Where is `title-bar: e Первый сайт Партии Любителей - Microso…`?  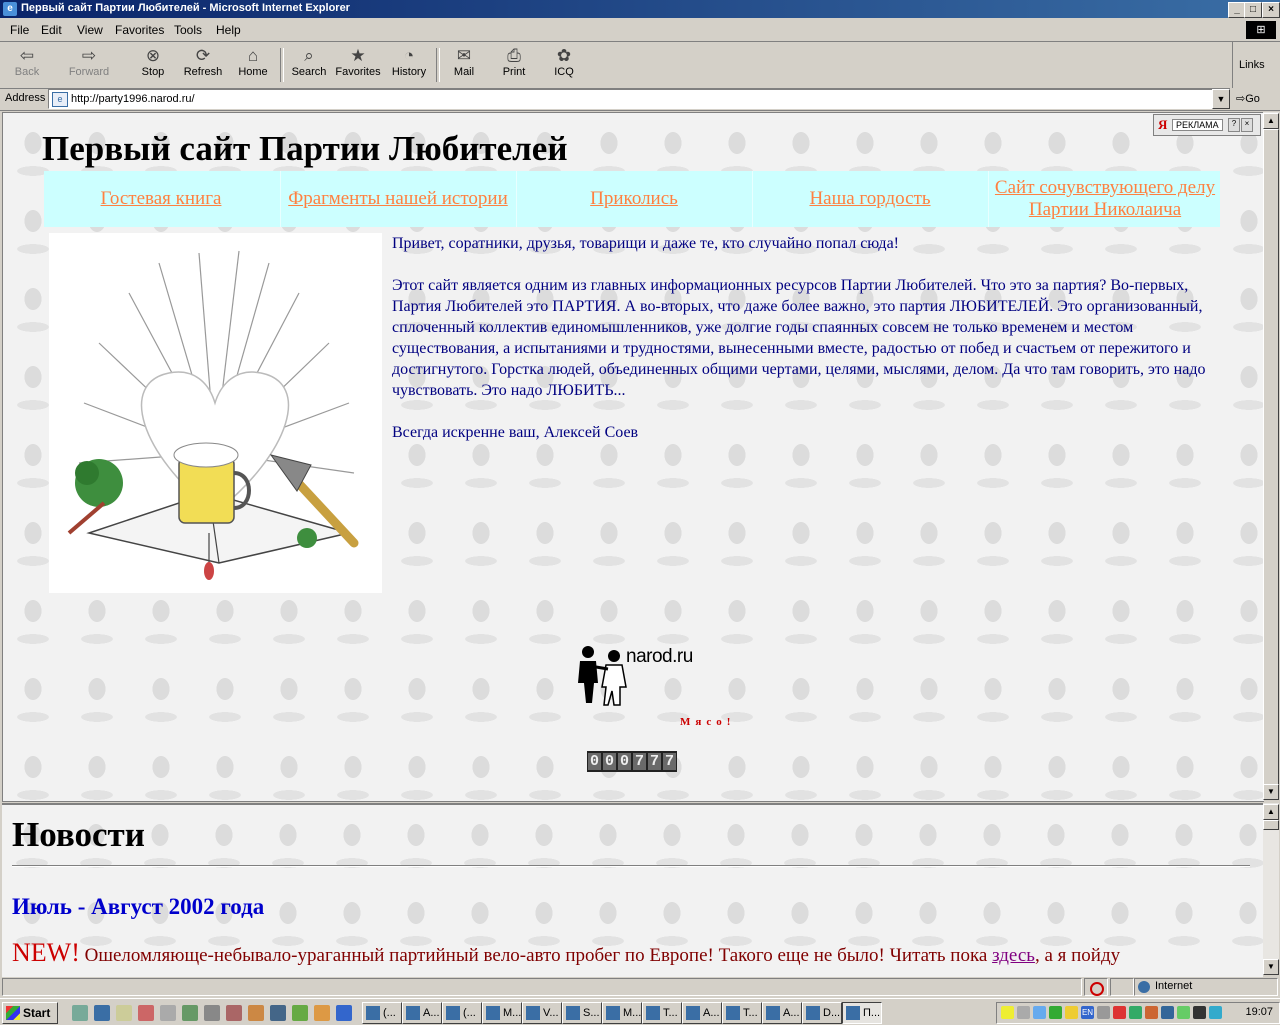 title-bar: e Первый сайт Партии Любителей - Microso… is located at coordinates (640, 9).